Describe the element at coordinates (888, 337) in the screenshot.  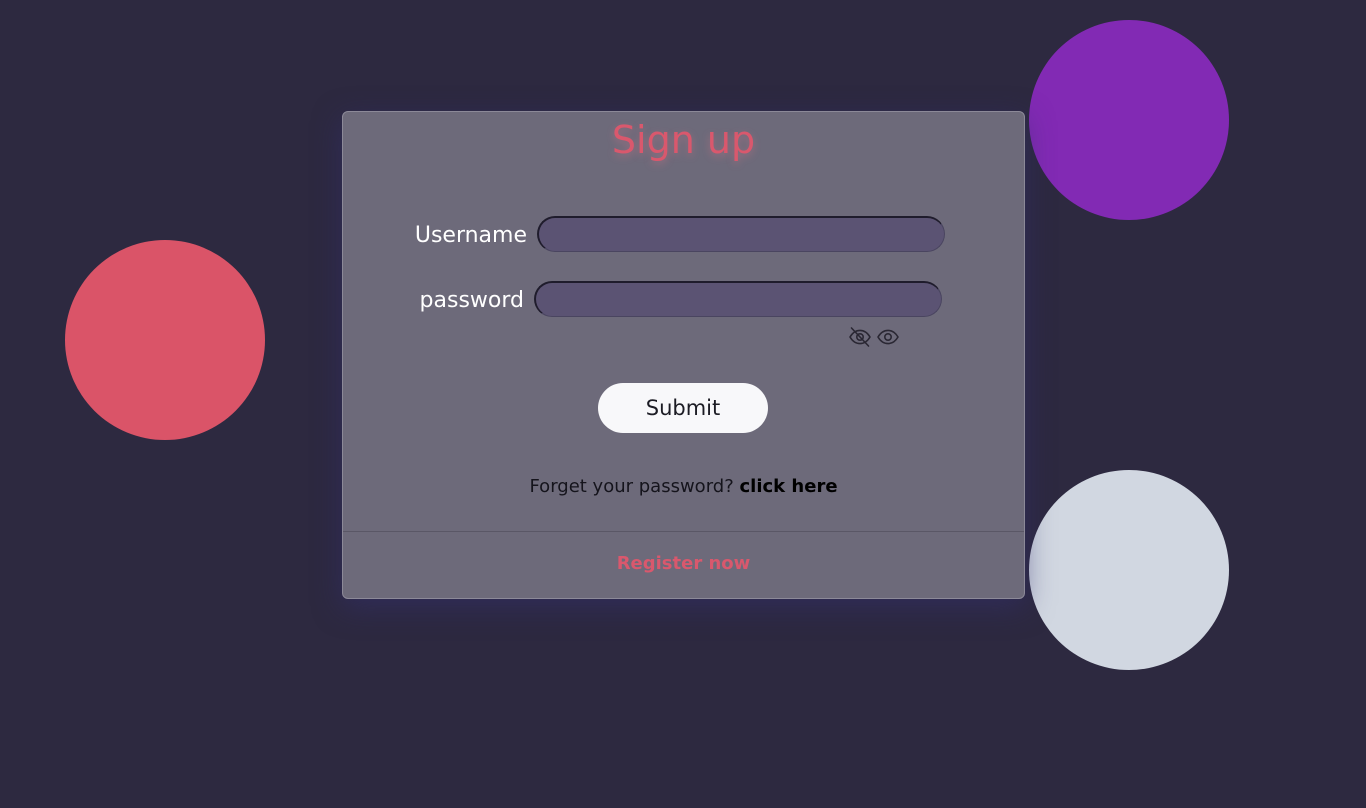
I see `eye-icon` at that location.